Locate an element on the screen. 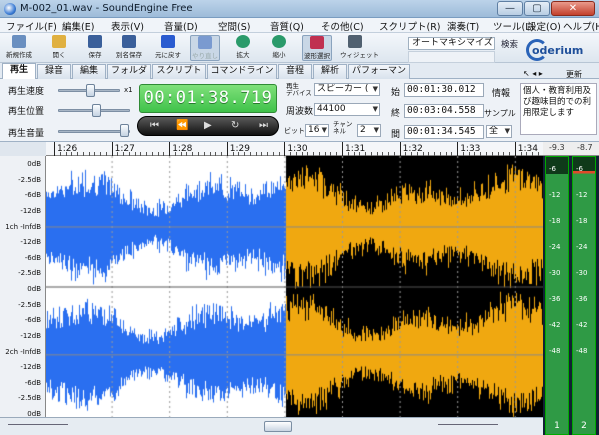 Image resolution: width=599 pixels, height=435 pixels. menu-script: スクリプト(R) is located at coordinates (410, 26).